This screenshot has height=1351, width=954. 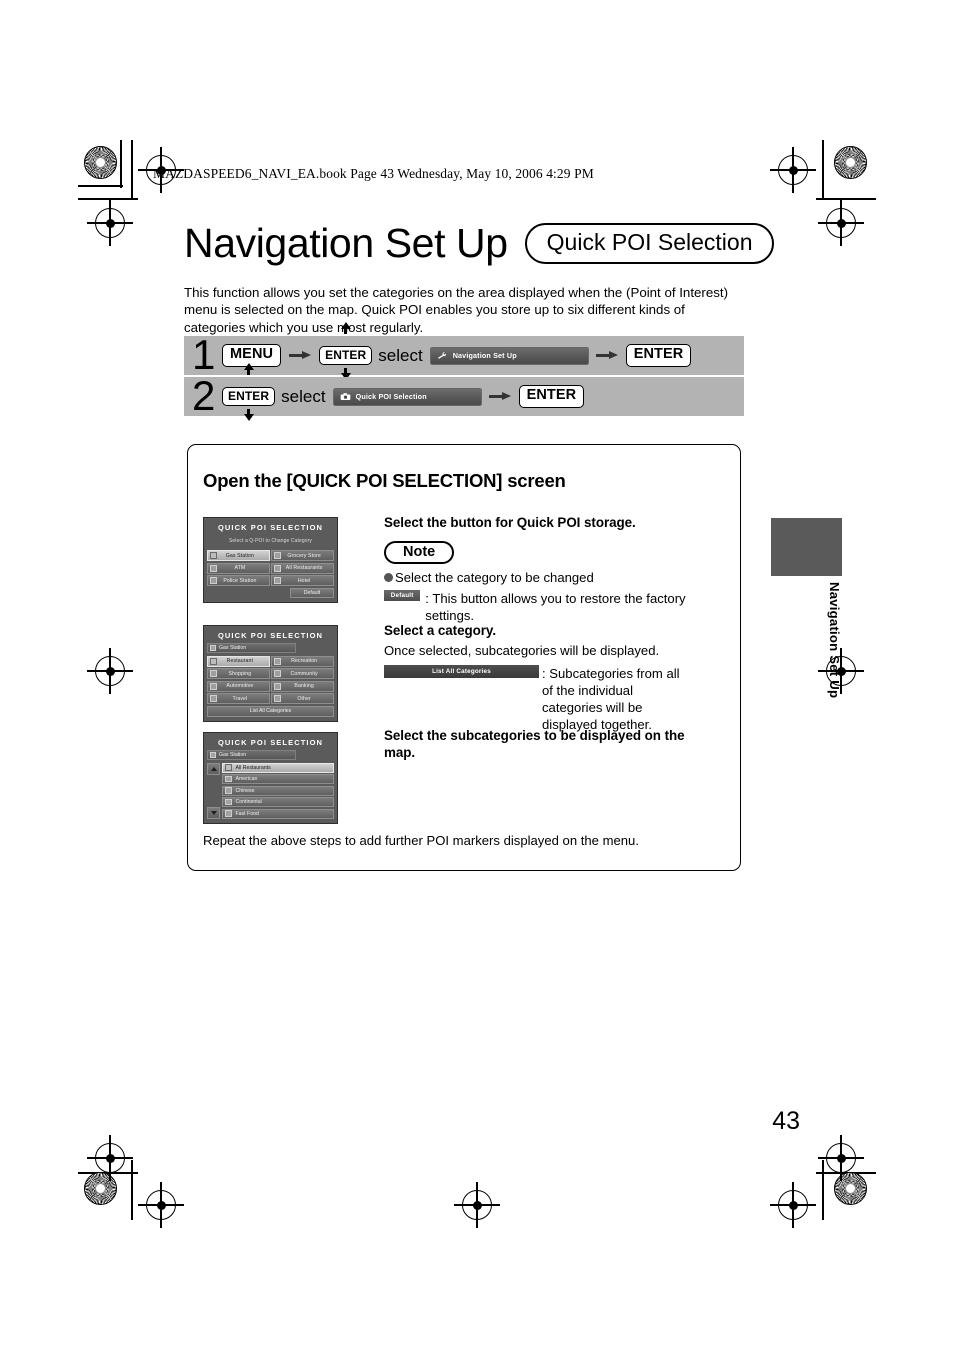 What do you see at coordinates (302, 673) in the screenshot?
I see `nav-button-community: Community` at bounding box center [302, 673].